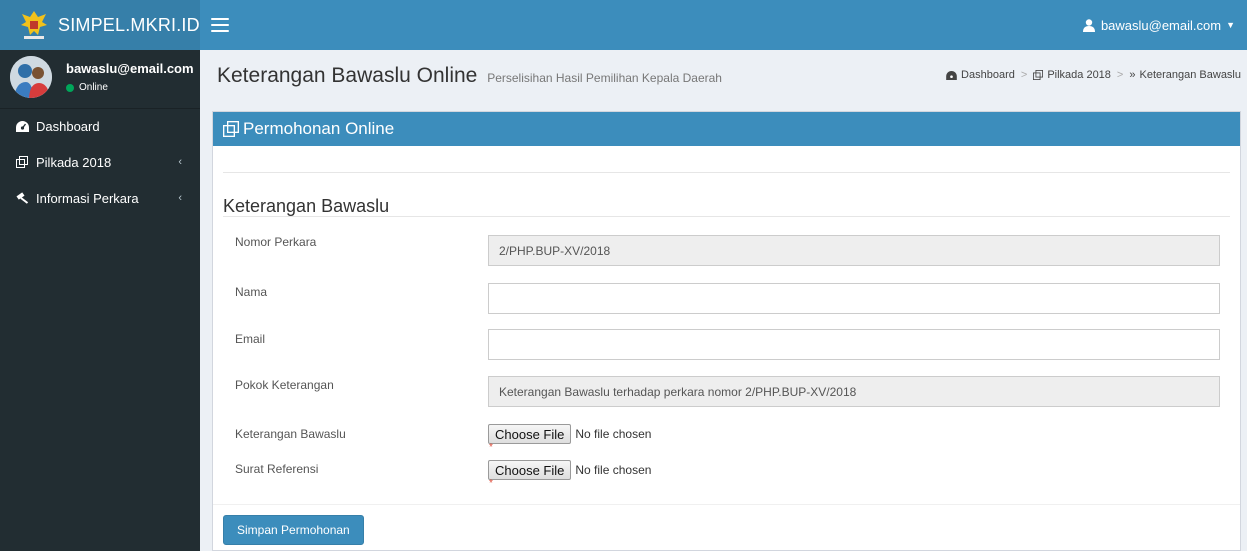 The height and width of the screenshot is (551, 1247). What do you see at coordinates (250, 339) in the screenshot?
I see `email-label: Email` at bounding box center [250, 339].